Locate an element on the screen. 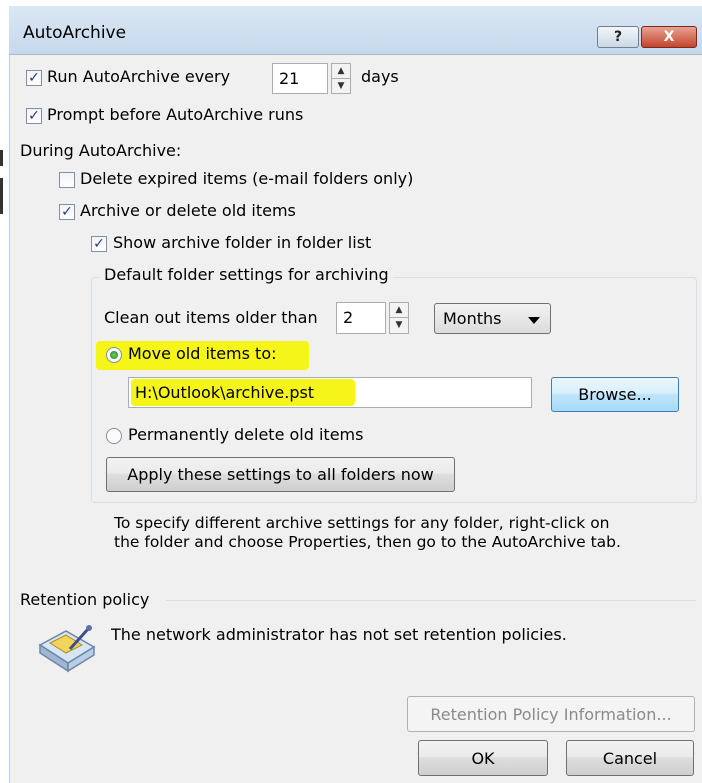 The height and width of the screenshot is (783, 702). run-autoarchive-label: Run AutoArchive every is located at coordinates (139, 76).